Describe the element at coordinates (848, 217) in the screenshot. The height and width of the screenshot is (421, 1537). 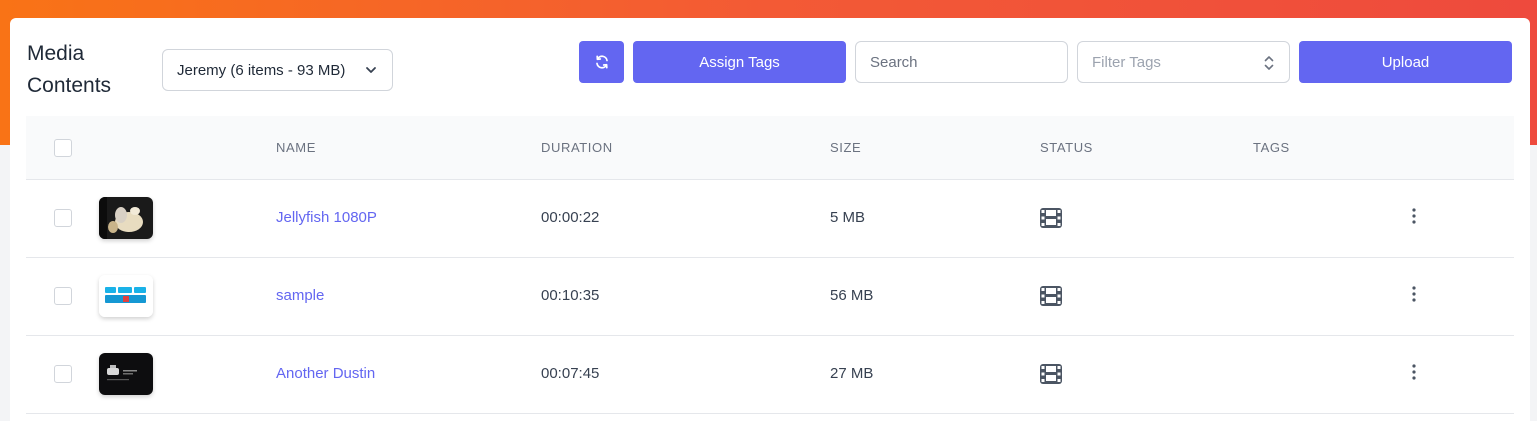
I see `media-size: 5 MB` at that location.